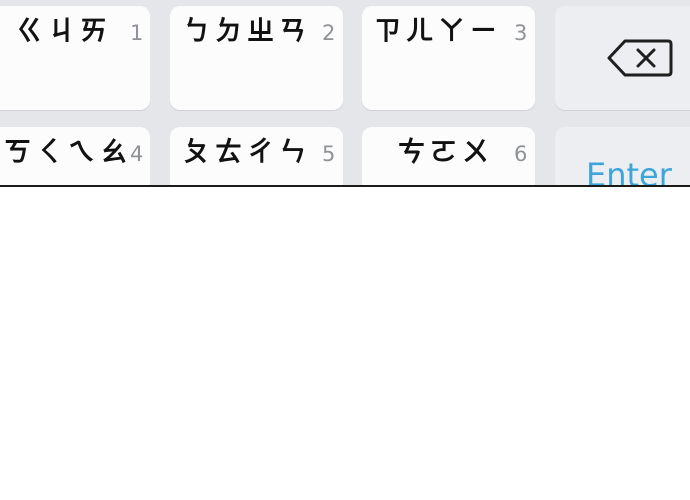 The image size is (690, 500). What do you see at coordinates (68, 152) in the screenshot?
I see `key-4-glyphs: ㄎㄑㄟㄠ` at bounding box center [68, 152].